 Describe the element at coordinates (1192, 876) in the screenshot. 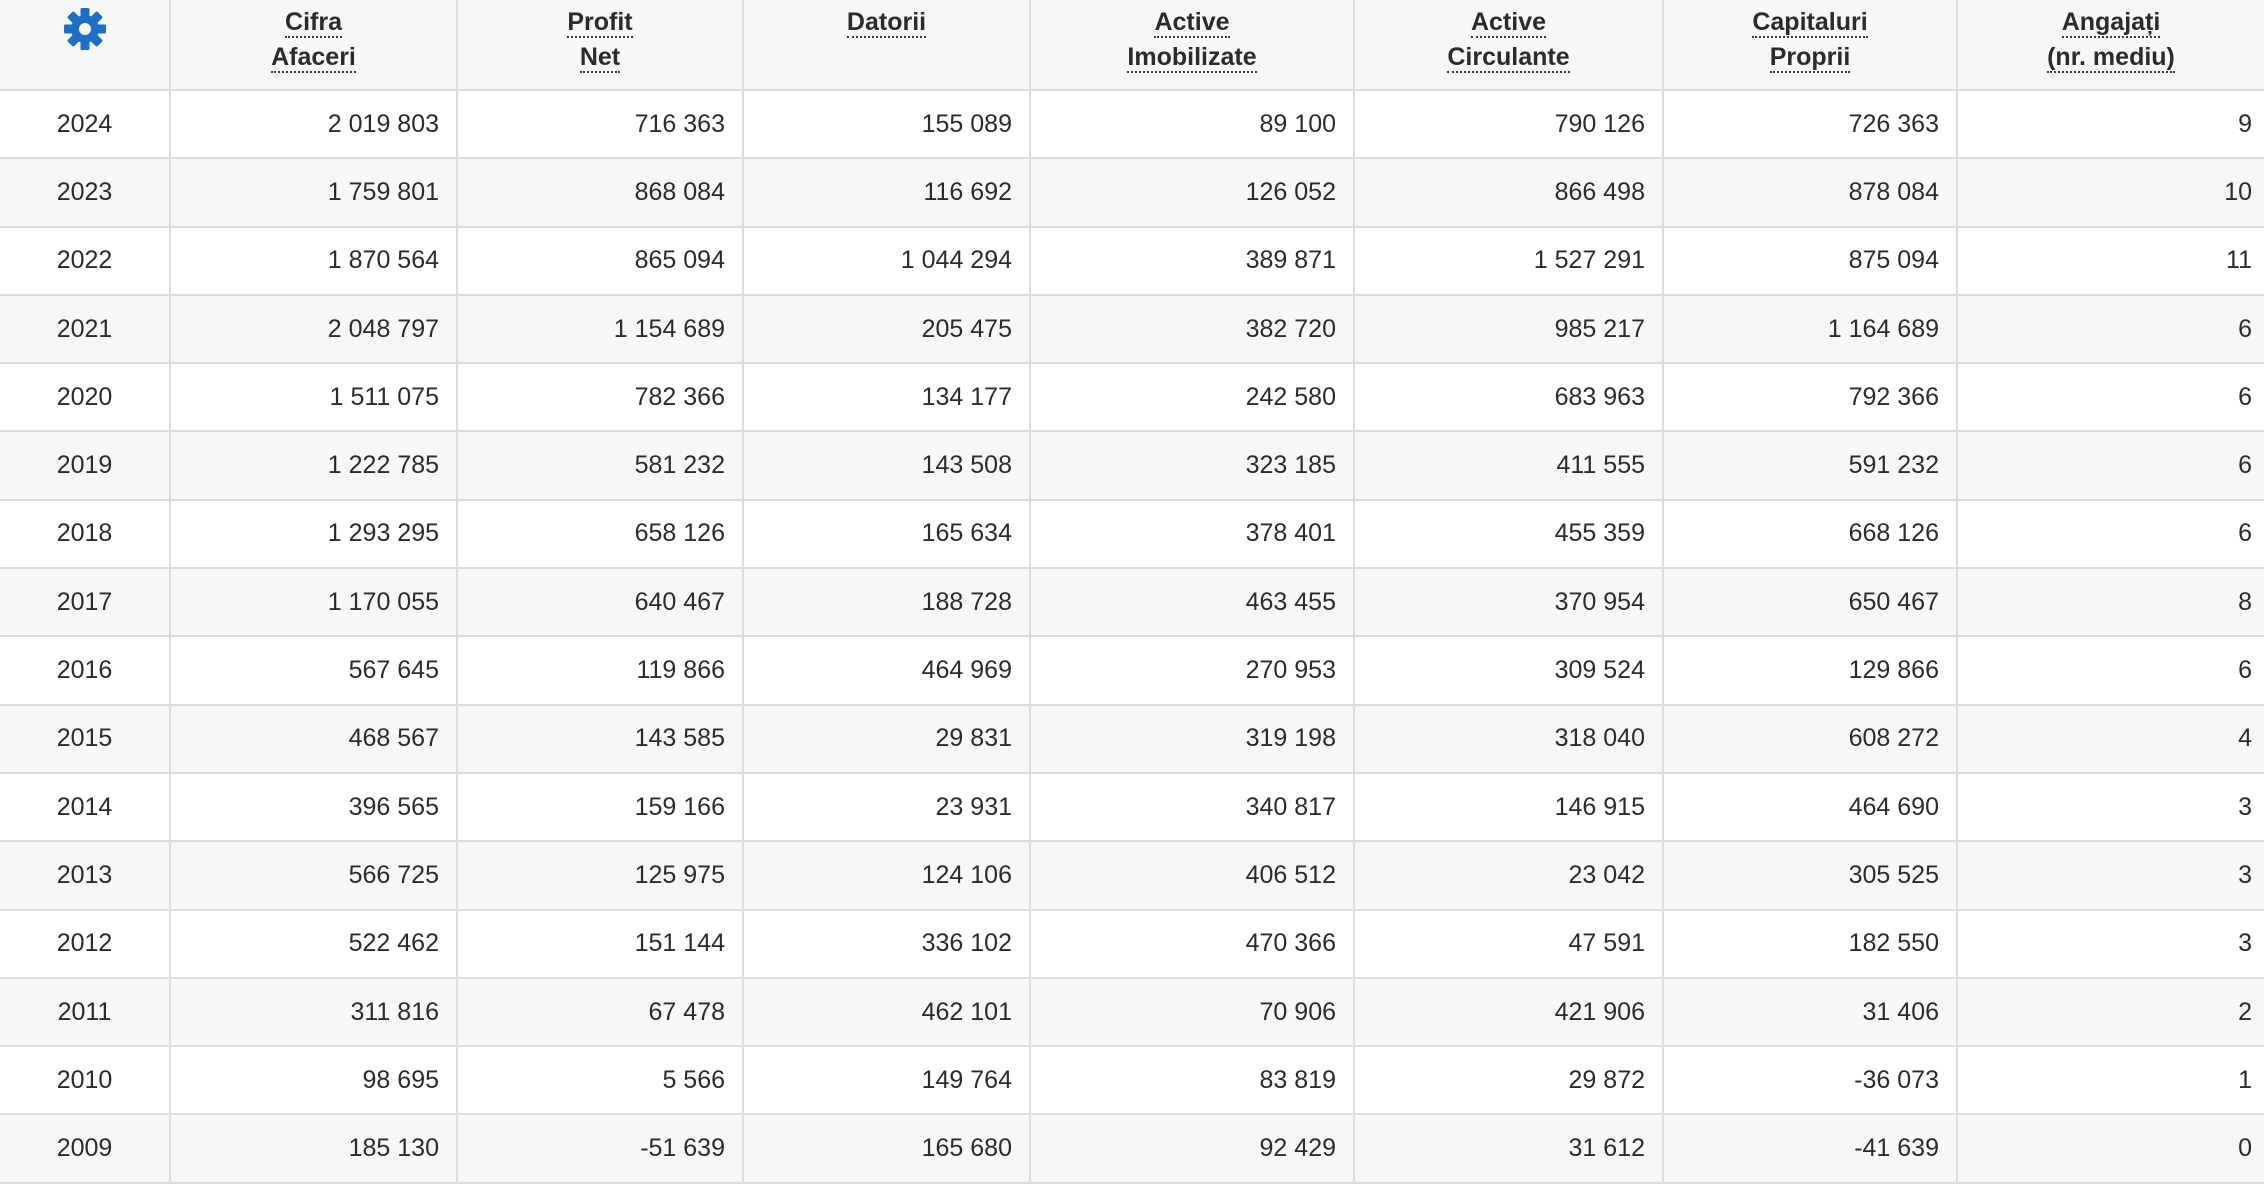

I see `value-cell-active-imobilizate: 406 512` at that location.